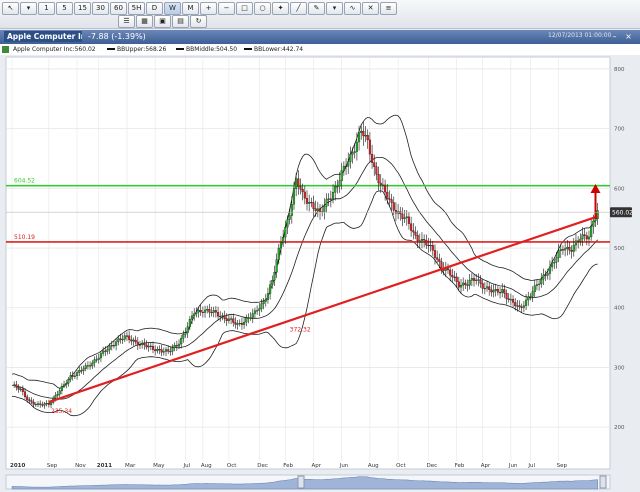 This screenshot has height=492, width=640. What do you see at coordinates (232, 466) in the screenshot?
I see `x-tick-label: Oct` at bounding box center [232, 466].